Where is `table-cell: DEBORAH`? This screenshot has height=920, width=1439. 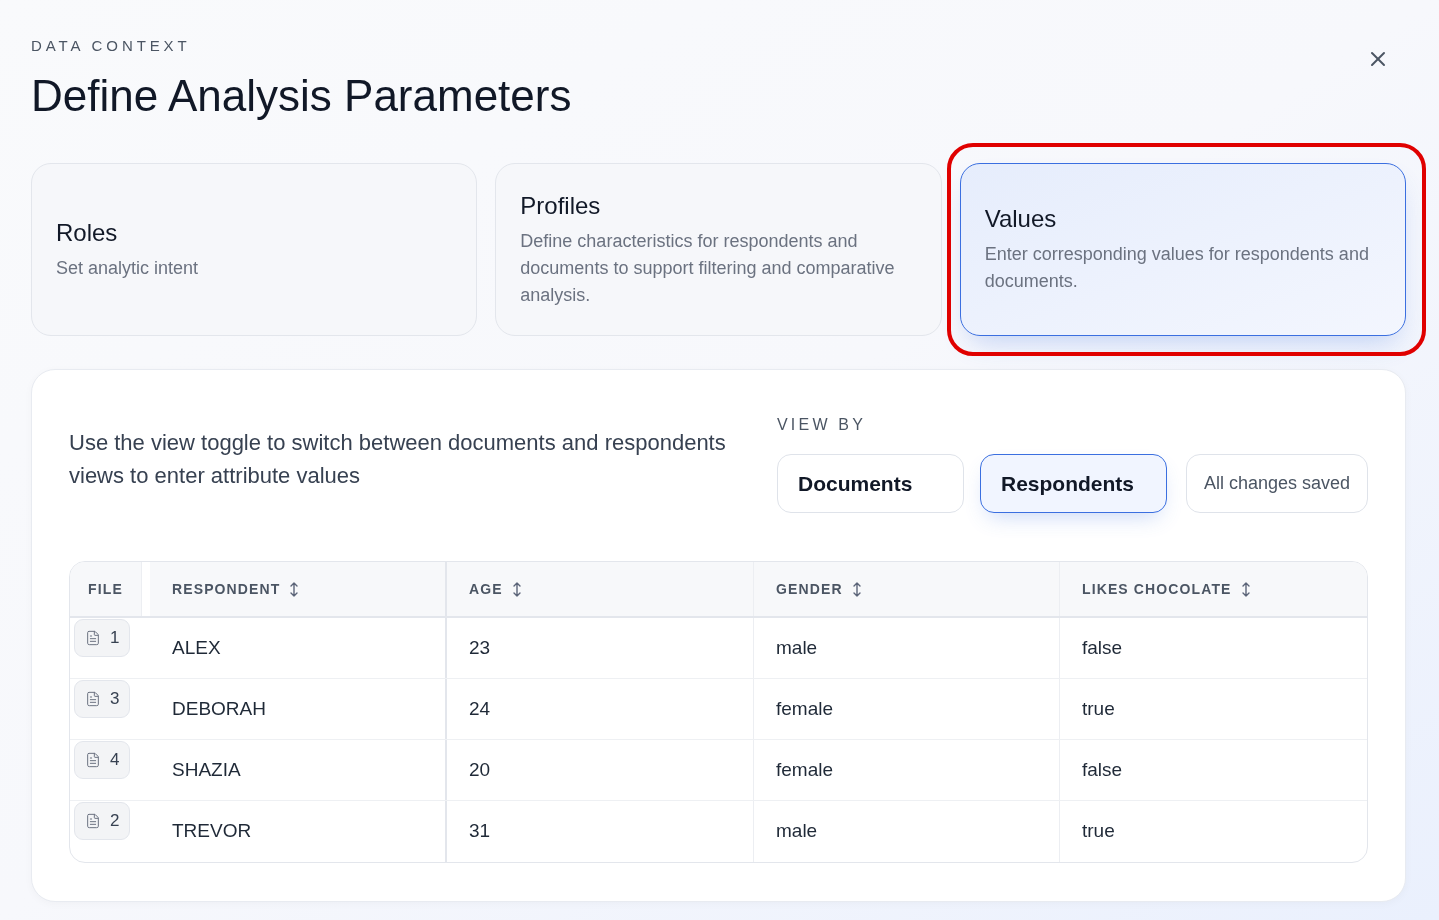
table-cell: DEBORAH is located at coordinates (298, 709).